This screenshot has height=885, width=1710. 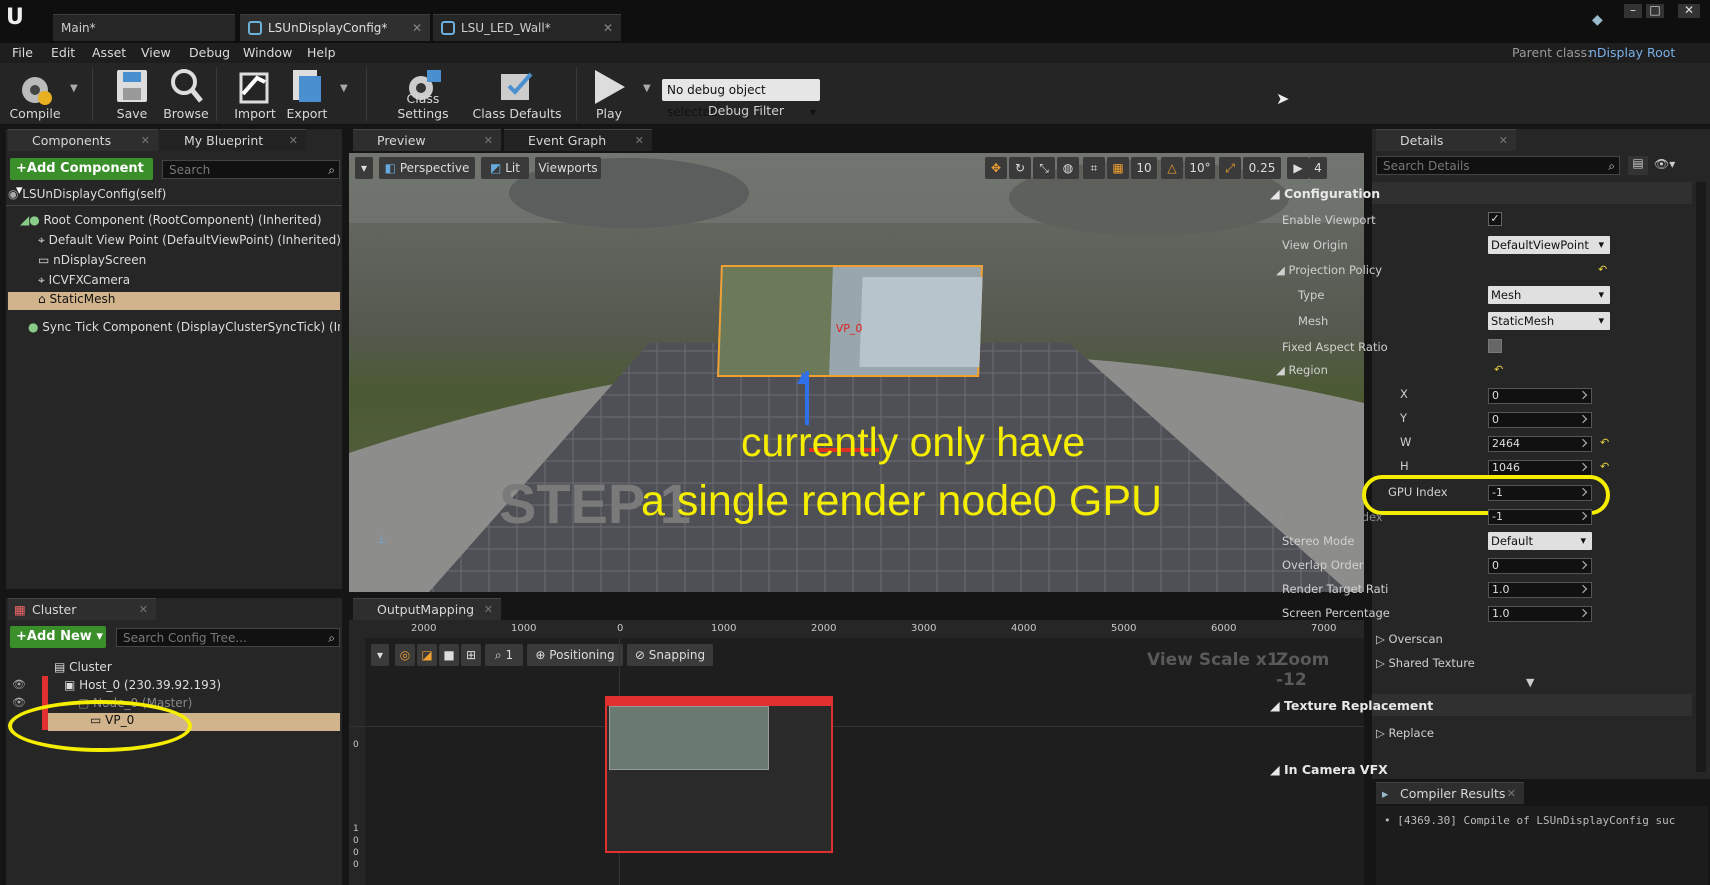 What do you see at coordinates (517, 94) in the screenshot?
I see `class-defaults-button: Class Defaults` at bounding box center [517, 94].